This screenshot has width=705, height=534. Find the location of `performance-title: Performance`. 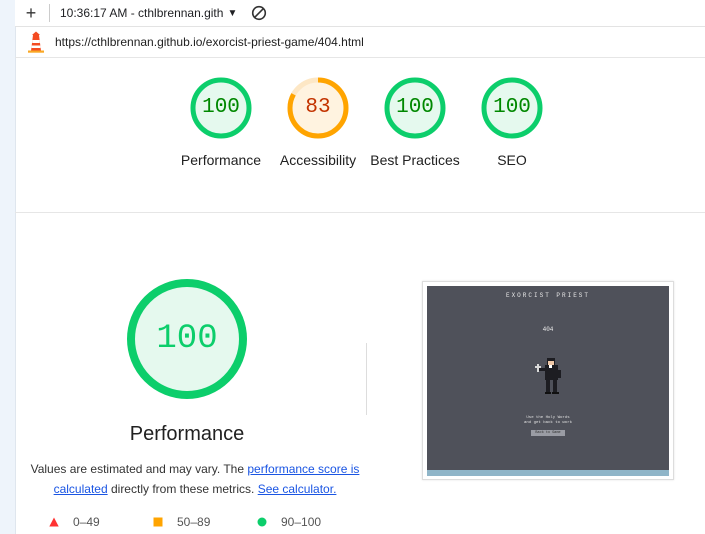

performance-title: Performance is located at coordinates (187, 434).